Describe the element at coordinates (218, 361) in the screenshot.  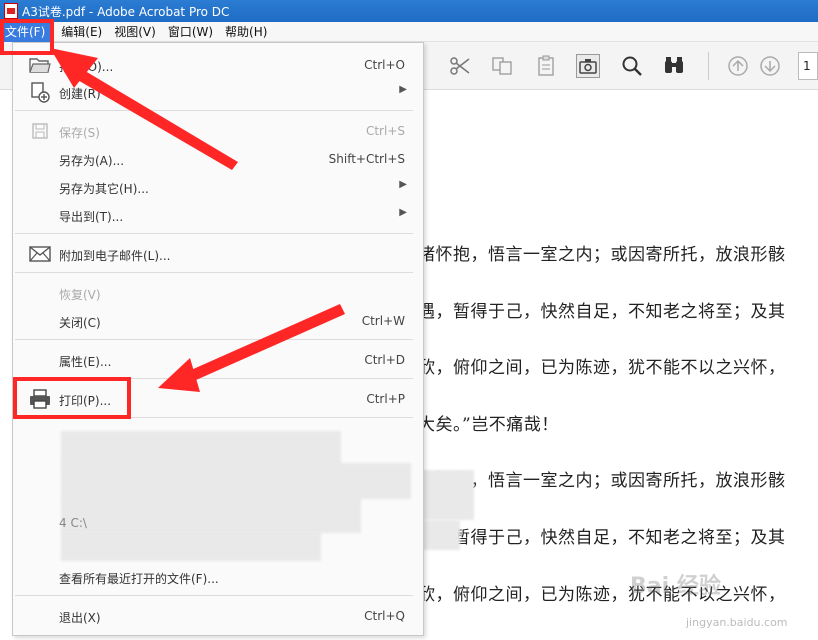
I see `menu-item-properties: 属性(E)... Ctrl+D` at that location.